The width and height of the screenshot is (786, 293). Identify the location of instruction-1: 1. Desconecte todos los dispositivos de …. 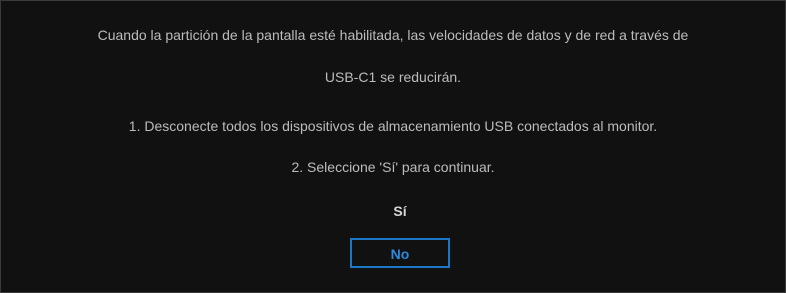
(393, 126).